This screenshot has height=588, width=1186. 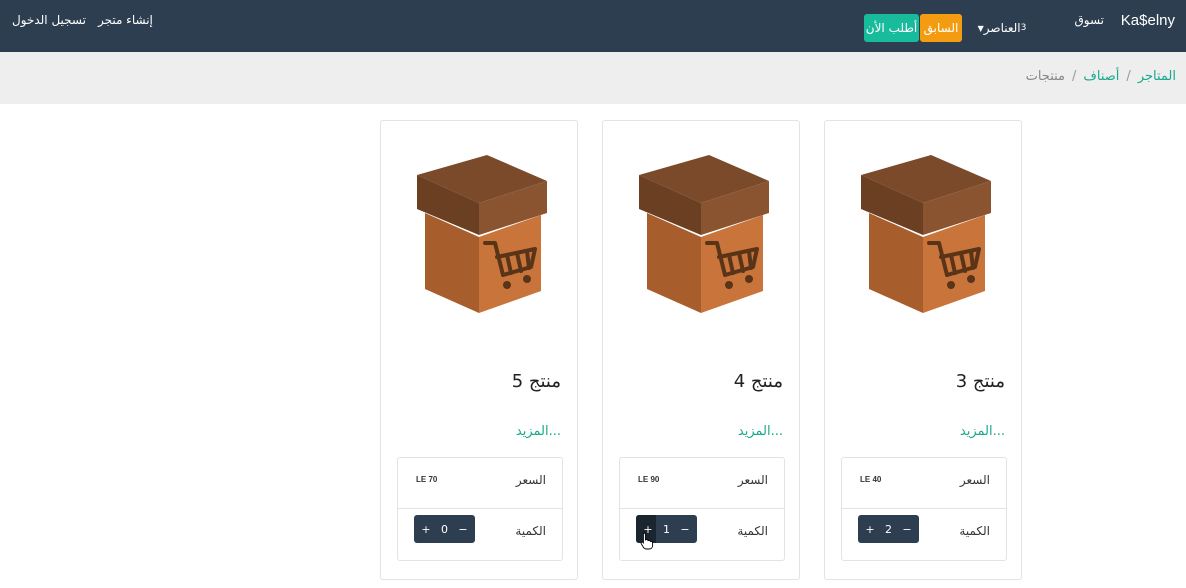 I want to click on product-title: منتج 5, so click(x=536, y=381).